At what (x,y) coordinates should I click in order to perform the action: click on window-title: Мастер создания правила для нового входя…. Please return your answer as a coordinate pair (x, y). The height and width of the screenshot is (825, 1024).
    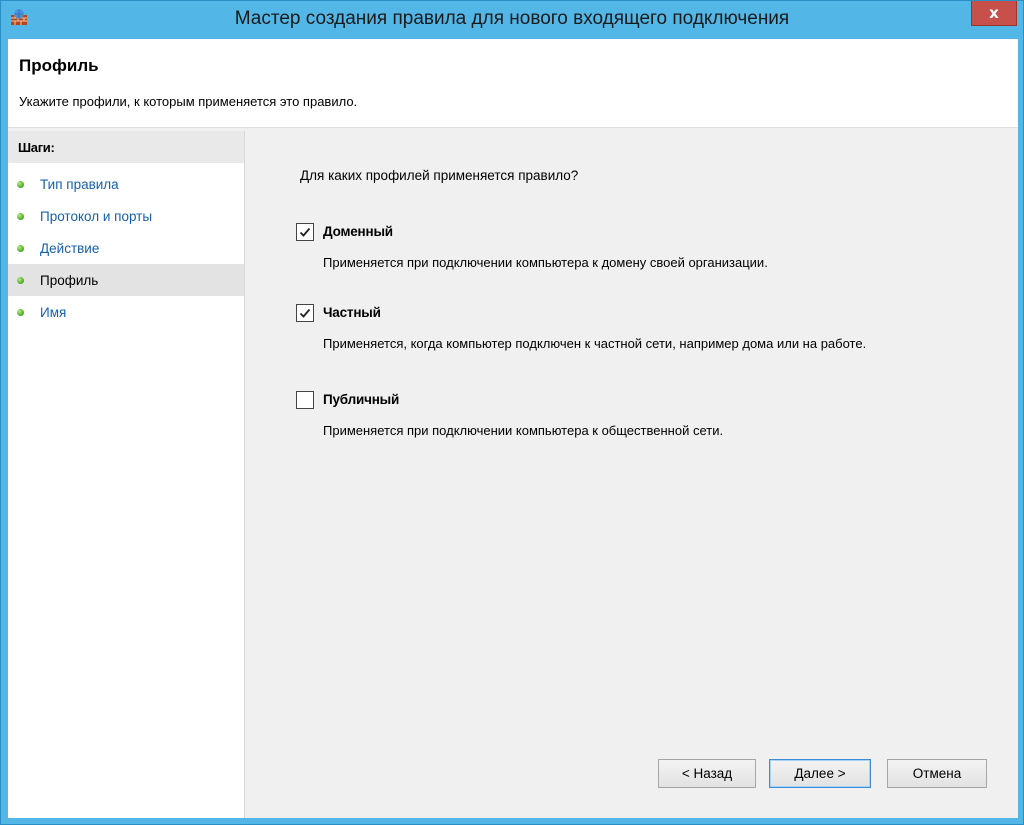
    Looking at the image, I should click on (512, 18).